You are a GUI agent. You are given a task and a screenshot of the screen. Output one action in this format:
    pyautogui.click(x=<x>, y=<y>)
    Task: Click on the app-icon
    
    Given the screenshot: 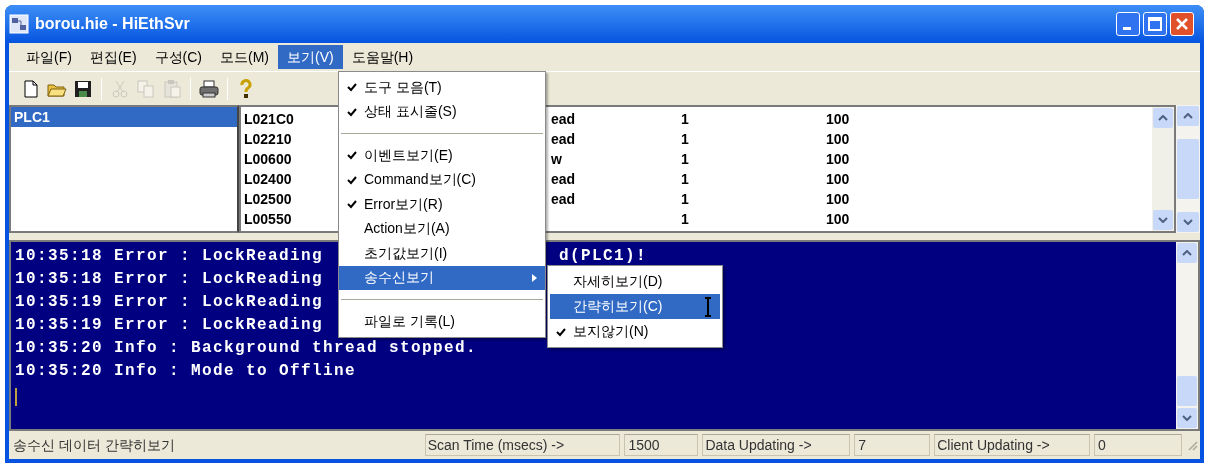 What is the action you would take?
    pyautogui.click(x=19, y=24)
    